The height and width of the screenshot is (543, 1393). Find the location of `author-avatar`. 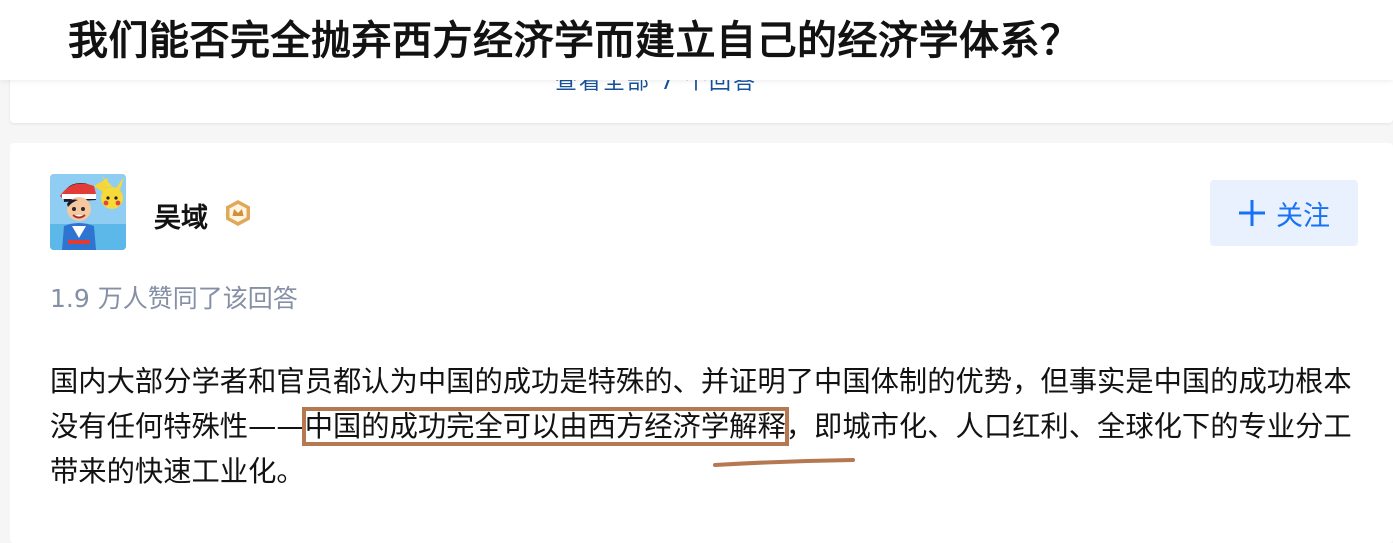

author-avatar is located at coordinates (88, 212).